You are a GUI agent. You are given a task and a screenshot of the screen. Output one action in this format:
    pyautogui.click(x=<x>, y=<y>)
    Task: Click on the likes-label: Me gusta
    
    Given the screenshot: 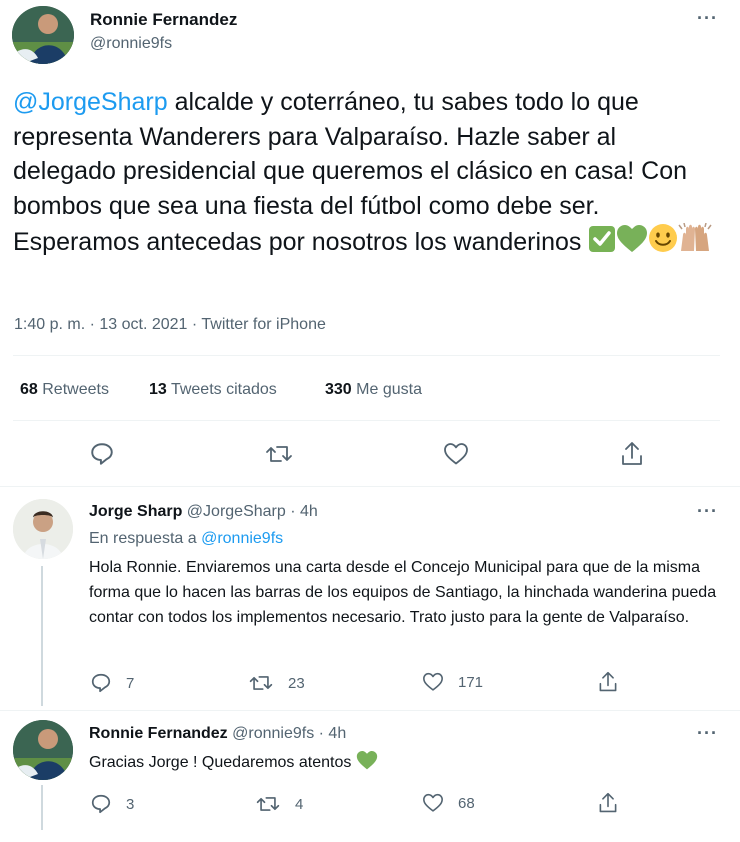 What is the action you would take?
    pyautogui.click(x=386, y=389)
    